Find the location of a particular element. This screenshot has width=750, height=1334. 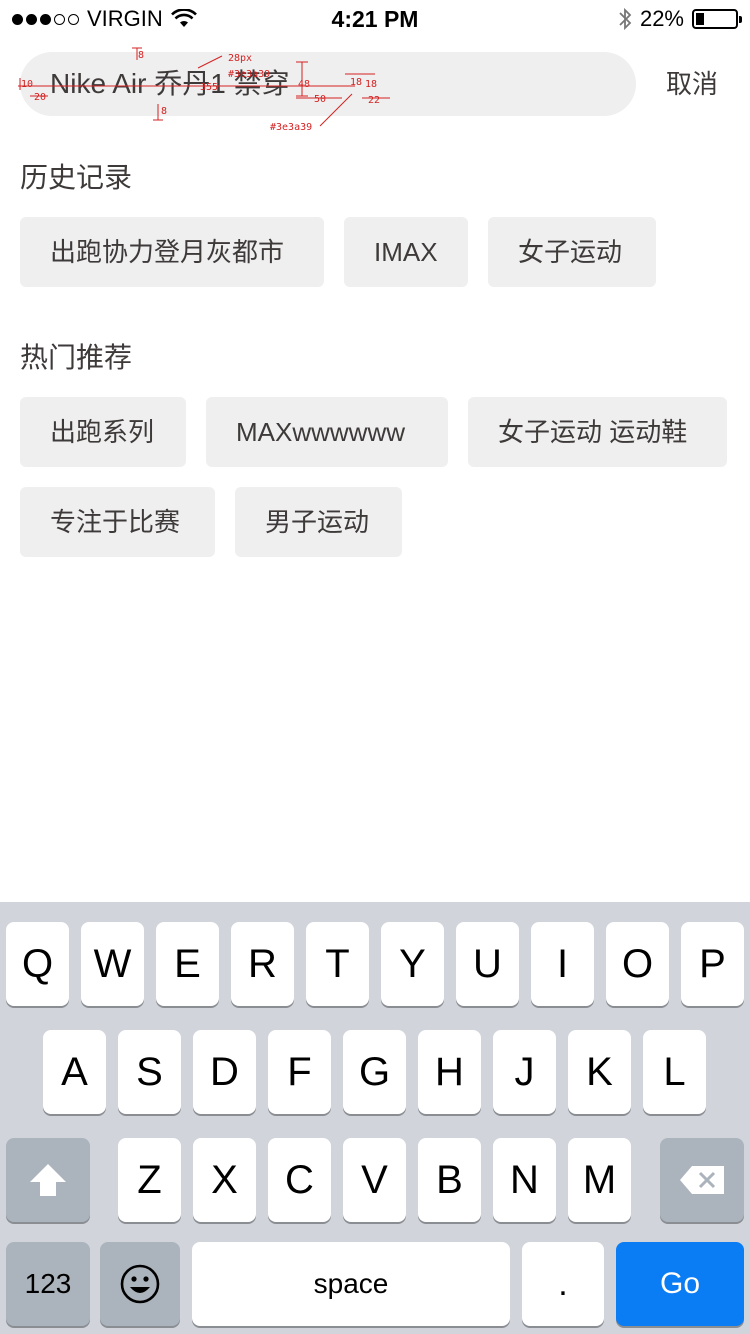

hot-tag: 男子运动 is located at coordinates (318, 522).